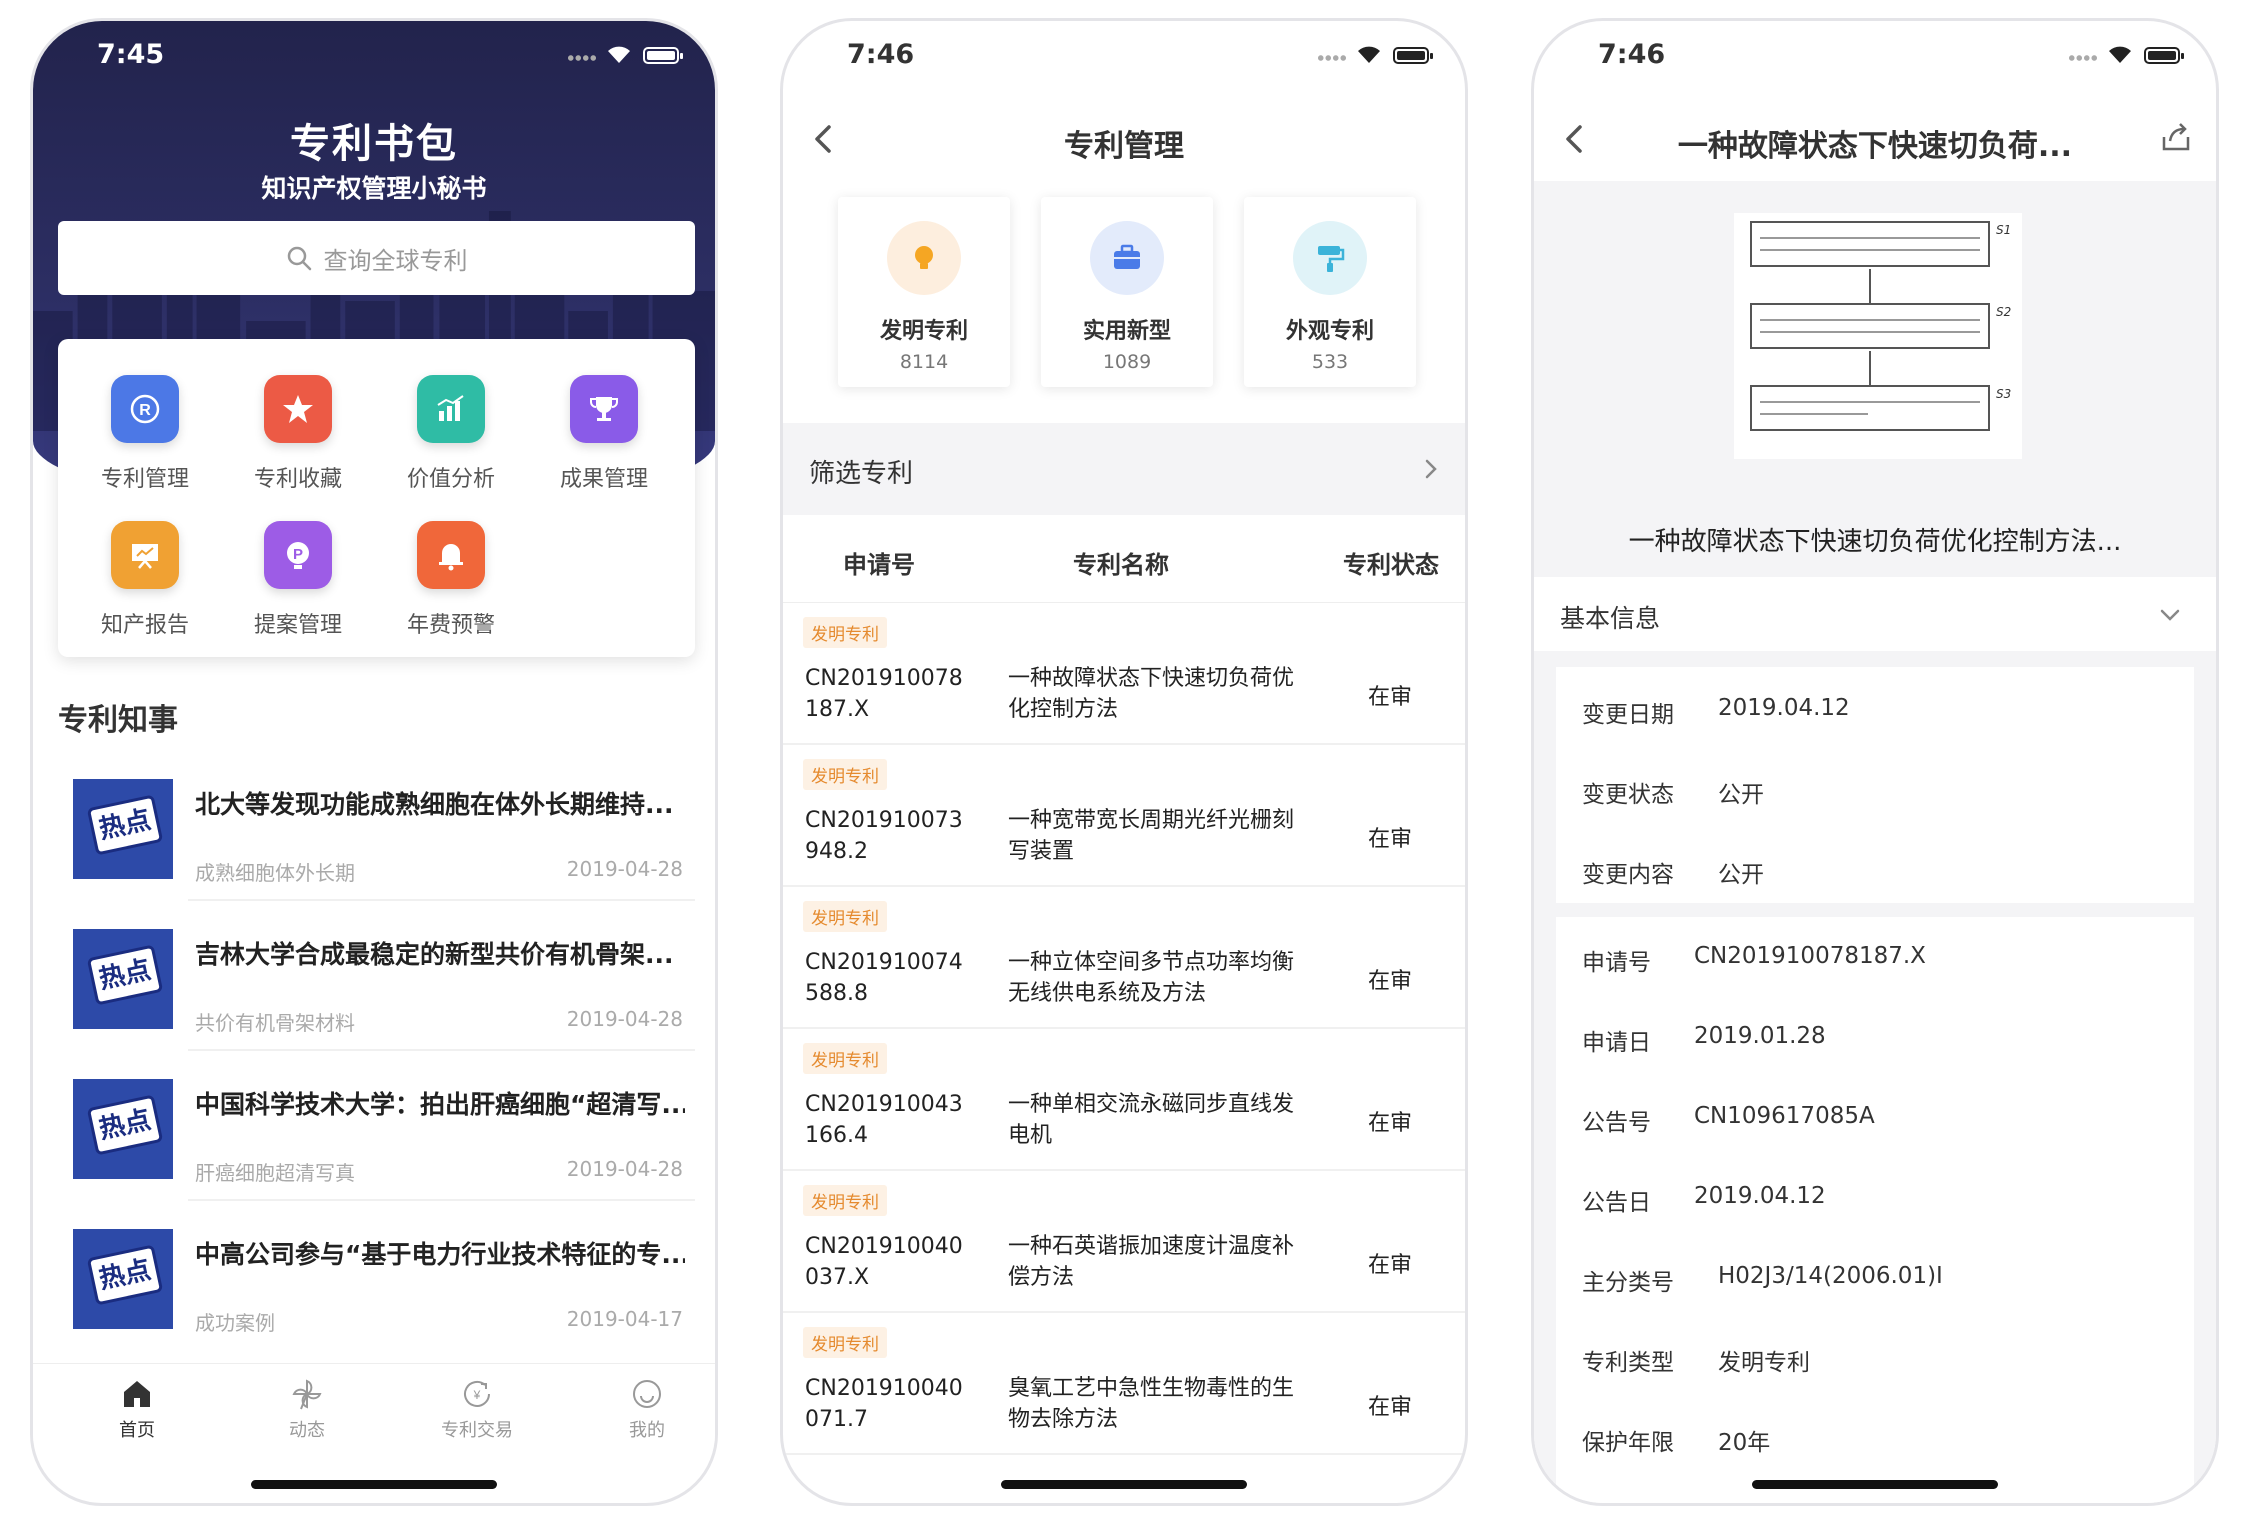  I want to click on tab-activity: 动态, so click(307, 1409).